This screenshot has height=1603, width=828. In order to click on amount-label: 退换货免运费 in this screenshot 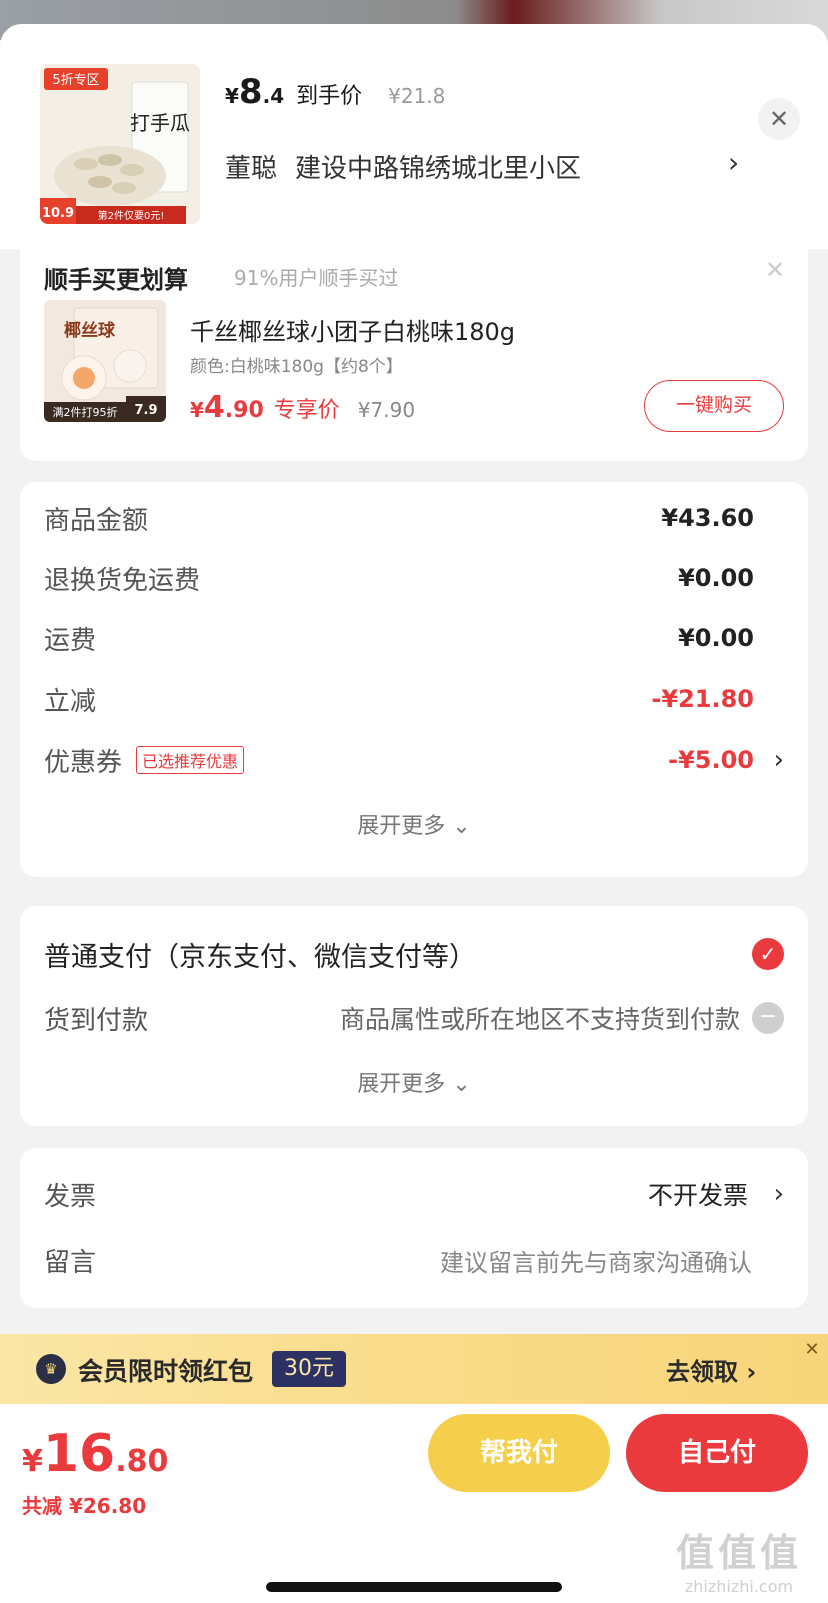, I will do `click(122, 580)`.